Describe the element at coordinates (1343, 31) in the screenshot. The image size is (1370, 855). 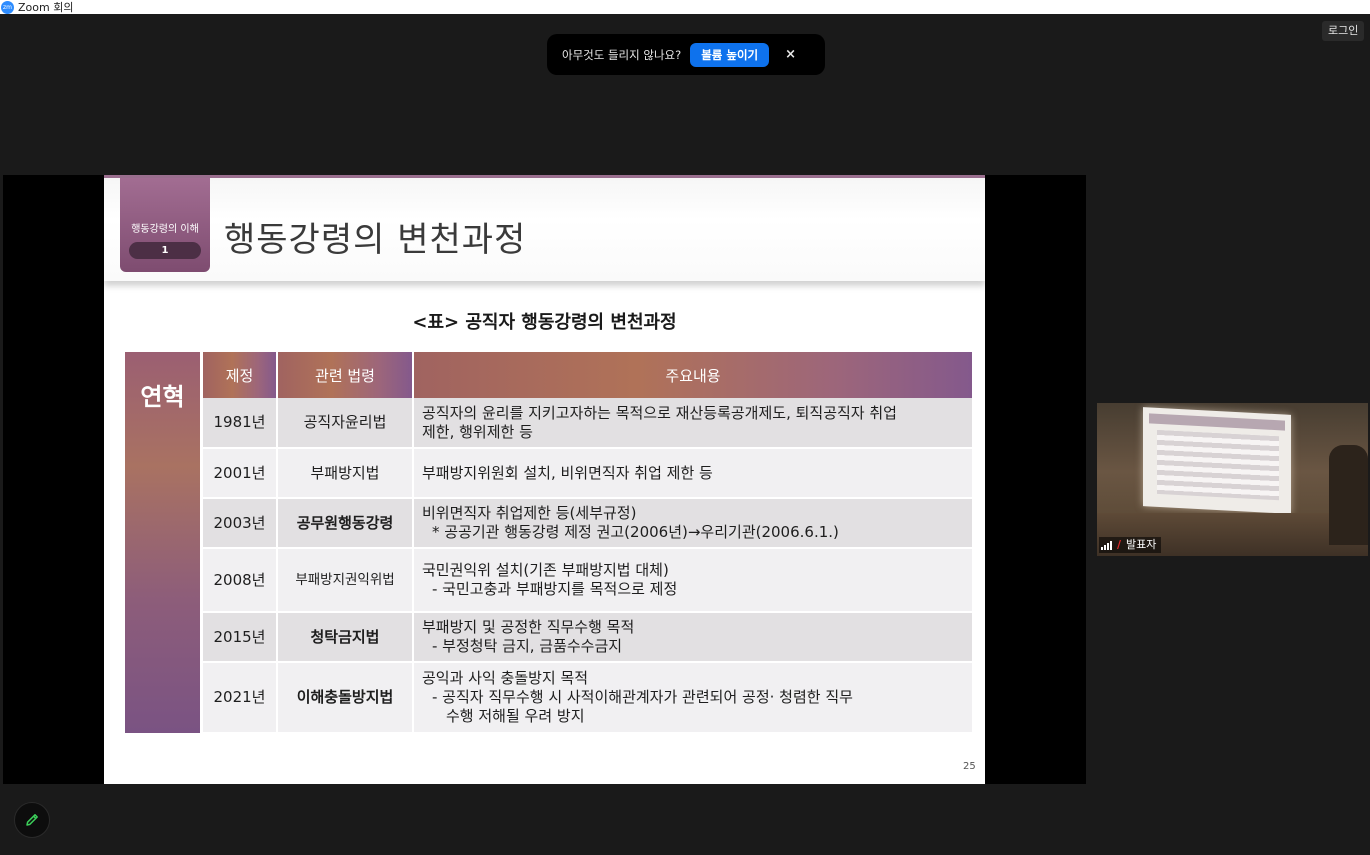
I see `login-button: 로그인` at that location.